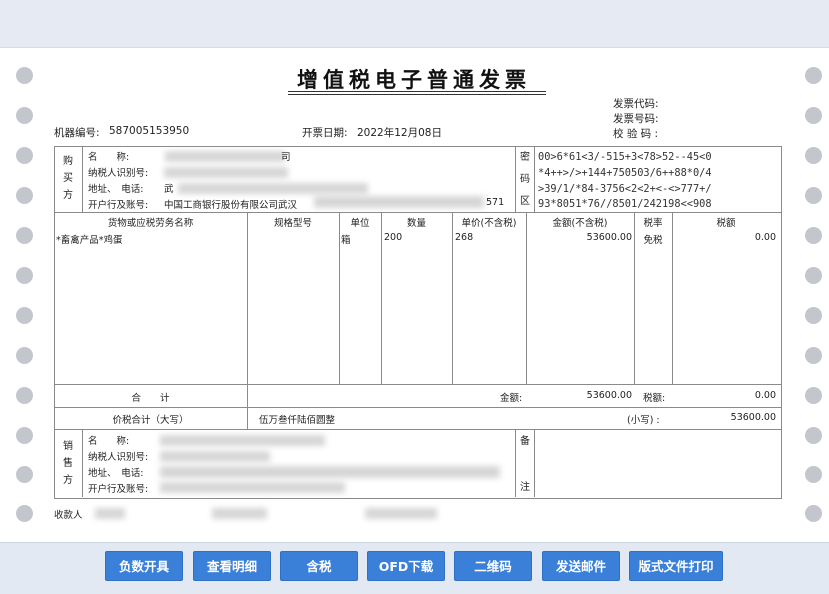 Image resolution: width=829 pixels, height=594 pixels. What do you see at coordinates (68, 515) in the screenshot?
I see `payee-label: 收款人` at bounding box center [68, 515].